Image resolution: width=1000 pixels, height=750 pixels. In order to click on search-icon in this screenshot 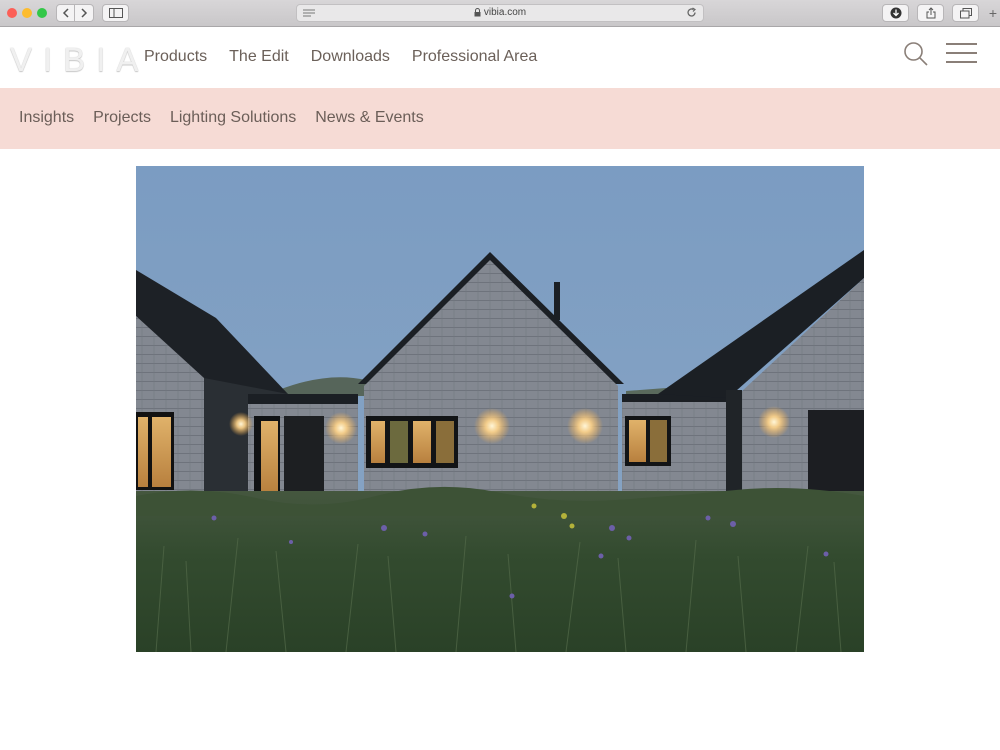, I will do `click(916, 54)`.